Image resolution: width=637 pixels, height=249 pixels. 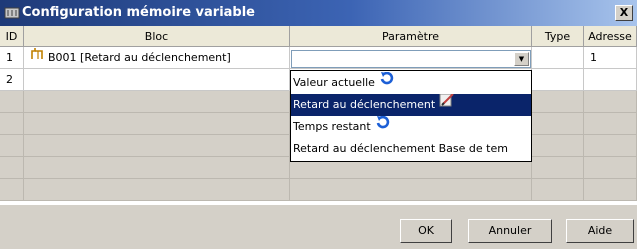 I want to click on empty-row, so click(x=318, y=190).